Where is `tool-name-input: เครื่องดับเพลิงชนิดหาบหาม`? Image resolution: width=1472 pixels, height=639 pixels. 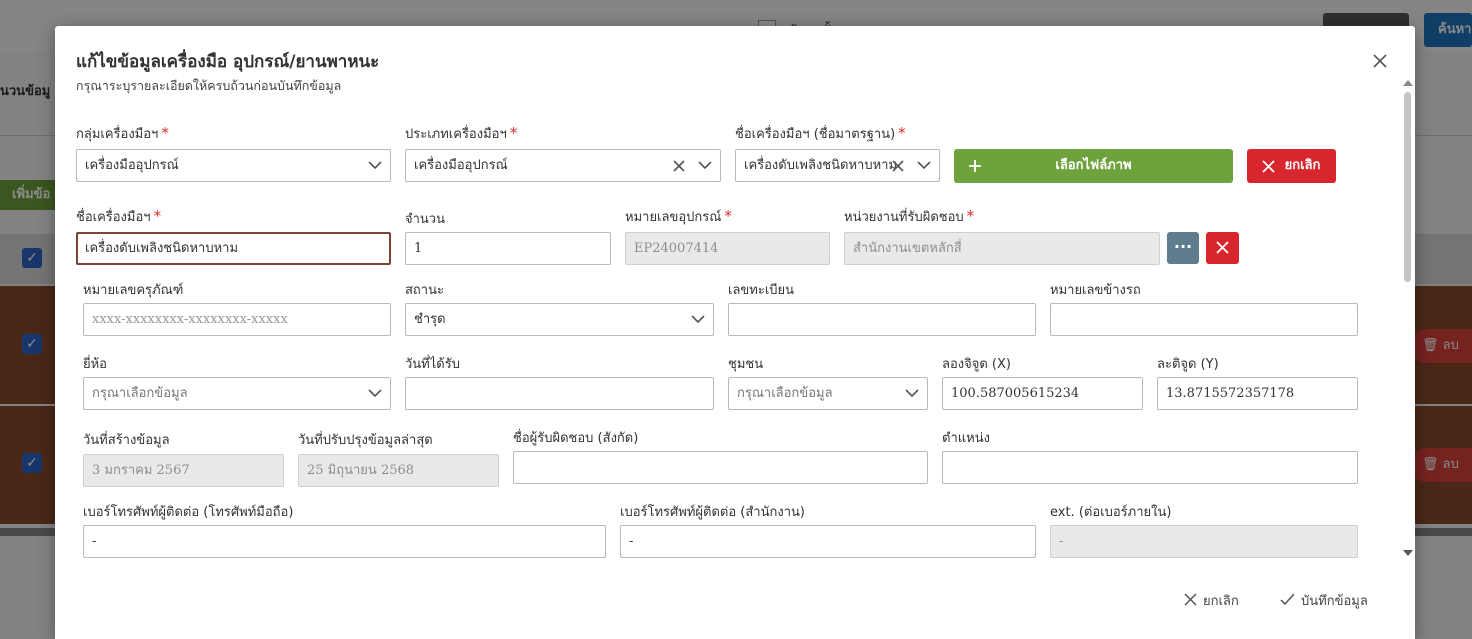 tool-name-input: เครื่องดับเพลิงชนิดหาบหาม is located at coordinates (233, 248).